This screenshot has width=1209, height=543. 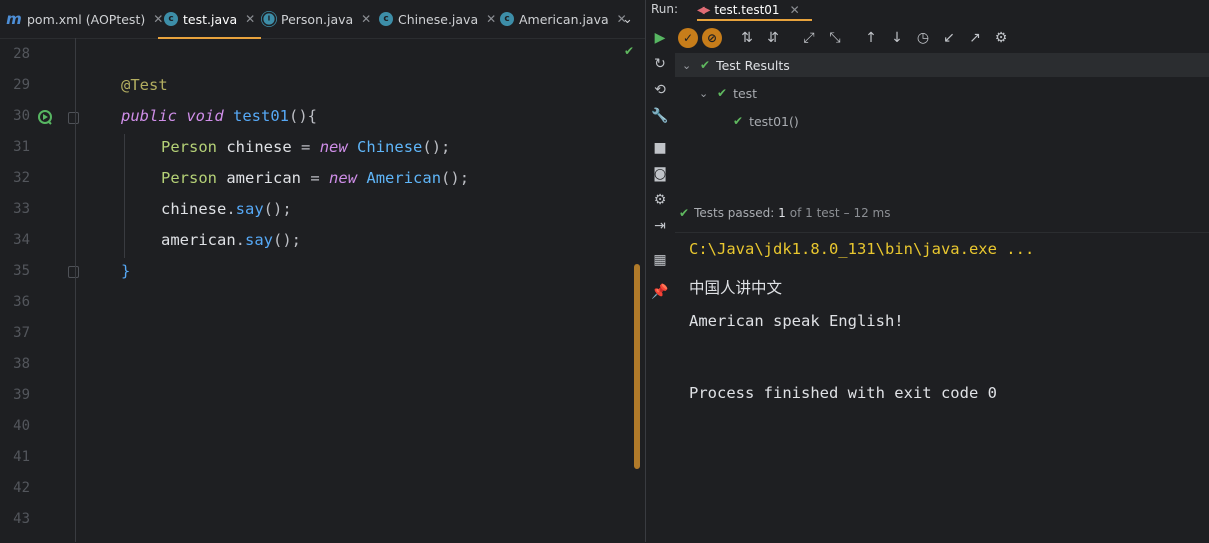 What do you see at coordinates (871, 38) in the screenshot?
I see `arrow-up-icon: ↑` at bounding box center [871, 38].